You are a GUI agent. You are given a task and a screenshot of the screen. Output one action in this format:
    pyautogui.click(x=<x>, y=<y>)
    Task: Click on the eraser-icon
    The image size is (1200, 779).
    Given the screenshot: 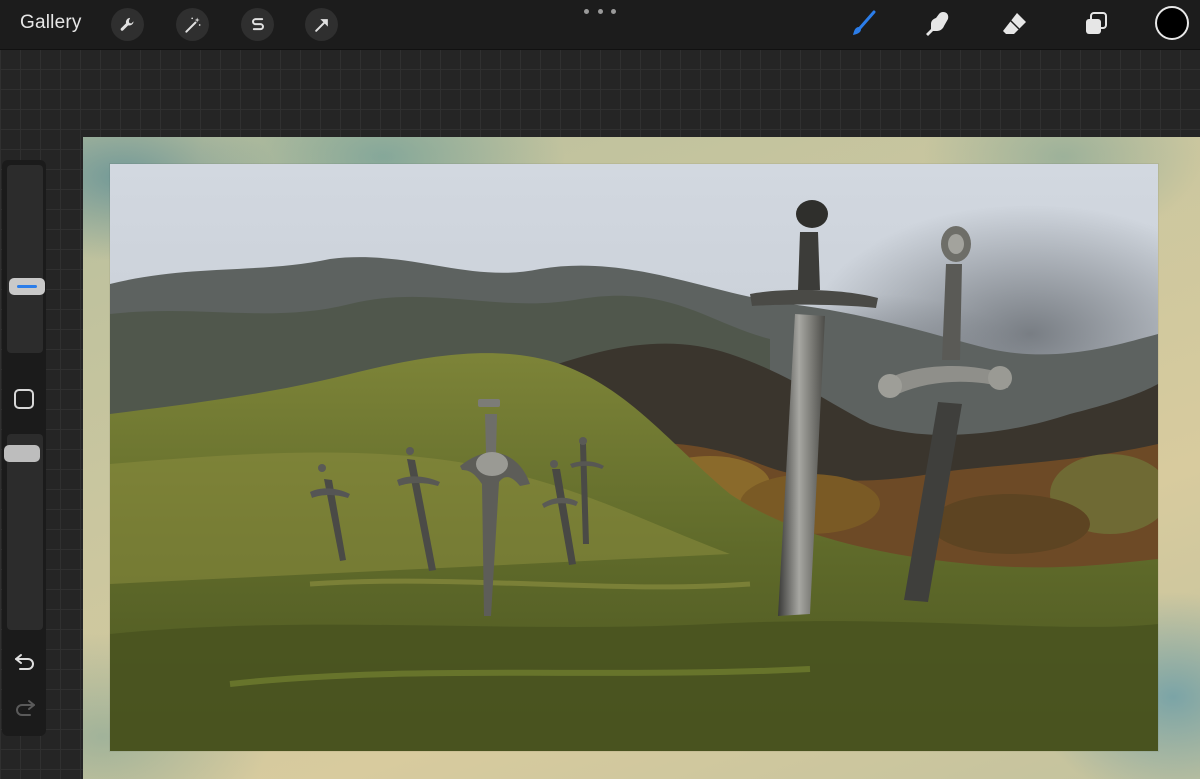 What is the action you would take?
    pyautogui.click(x=1014, y=23)
    